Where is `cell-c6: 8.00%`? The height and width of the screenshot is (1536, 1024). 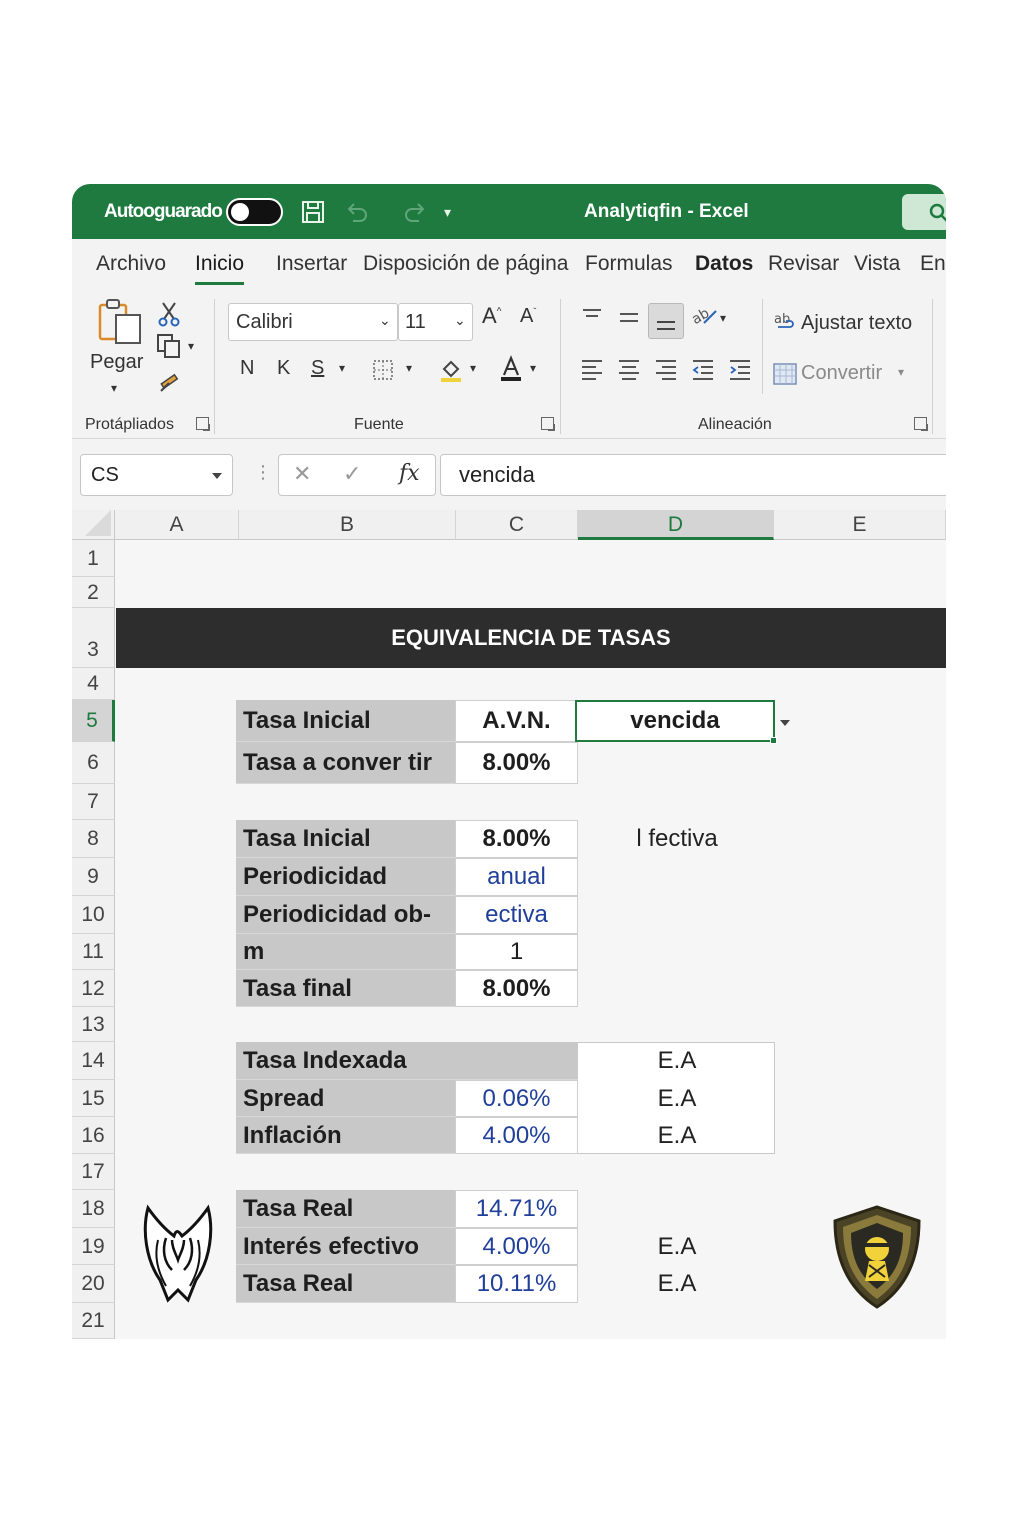
cell-c6: 8.00% is located at coordinates (516, 763).